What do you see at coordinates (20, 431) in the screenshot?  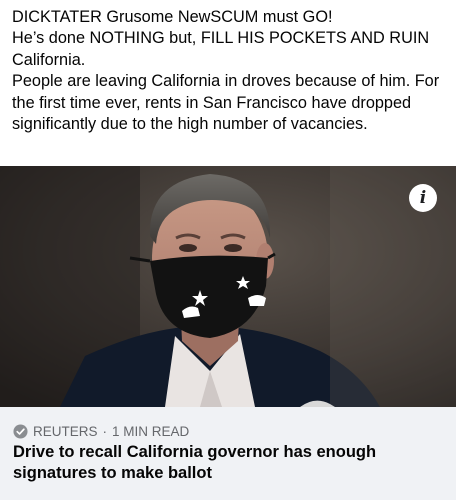 I see `verified-check-icon` at bounding box center [20, 431].